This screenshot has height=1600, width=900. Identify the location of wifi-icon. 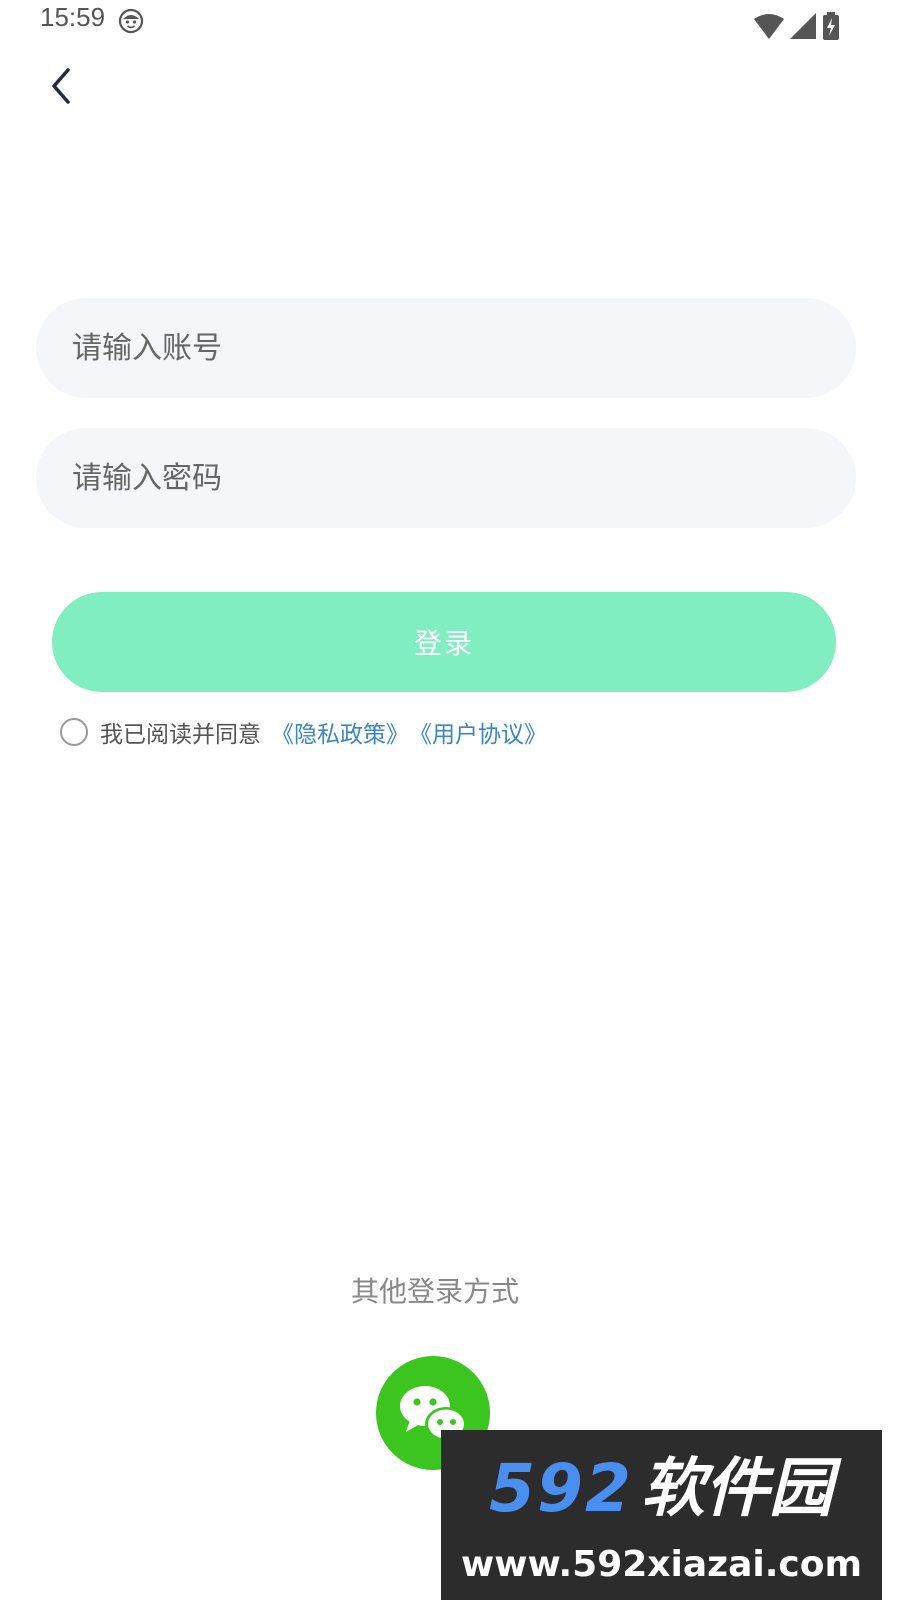
(769, 28).